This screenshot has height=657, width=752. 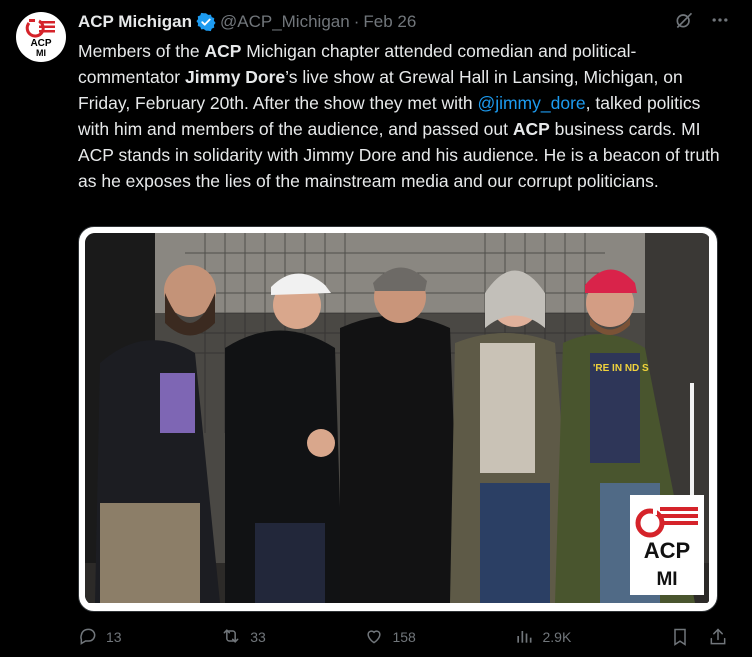 I want to click on author-handle: @ACP_Michigan, so click(x=285, y=22).